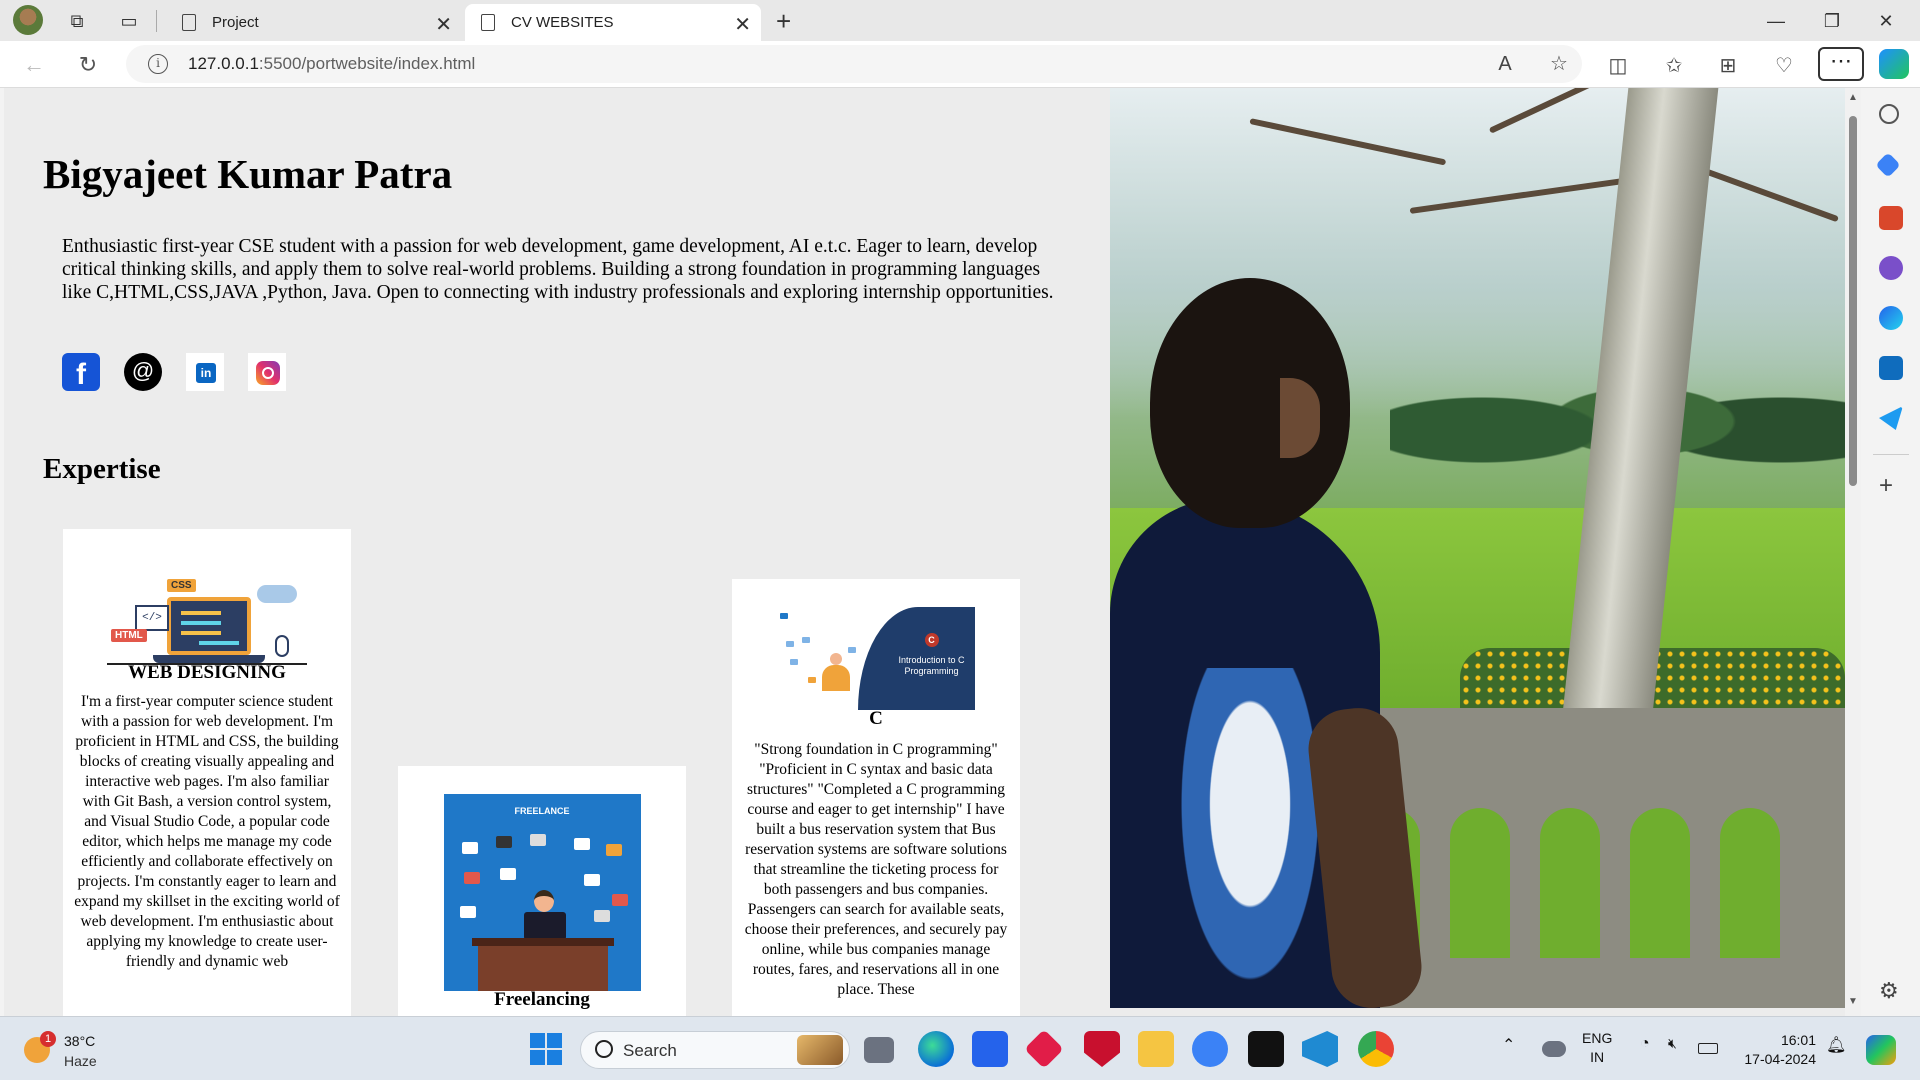 The width and height of the screenshot is (1920, 1080). Describe the element at coordinates (235, 22) in the screenshot. I see `tab-title: Project` at that location.